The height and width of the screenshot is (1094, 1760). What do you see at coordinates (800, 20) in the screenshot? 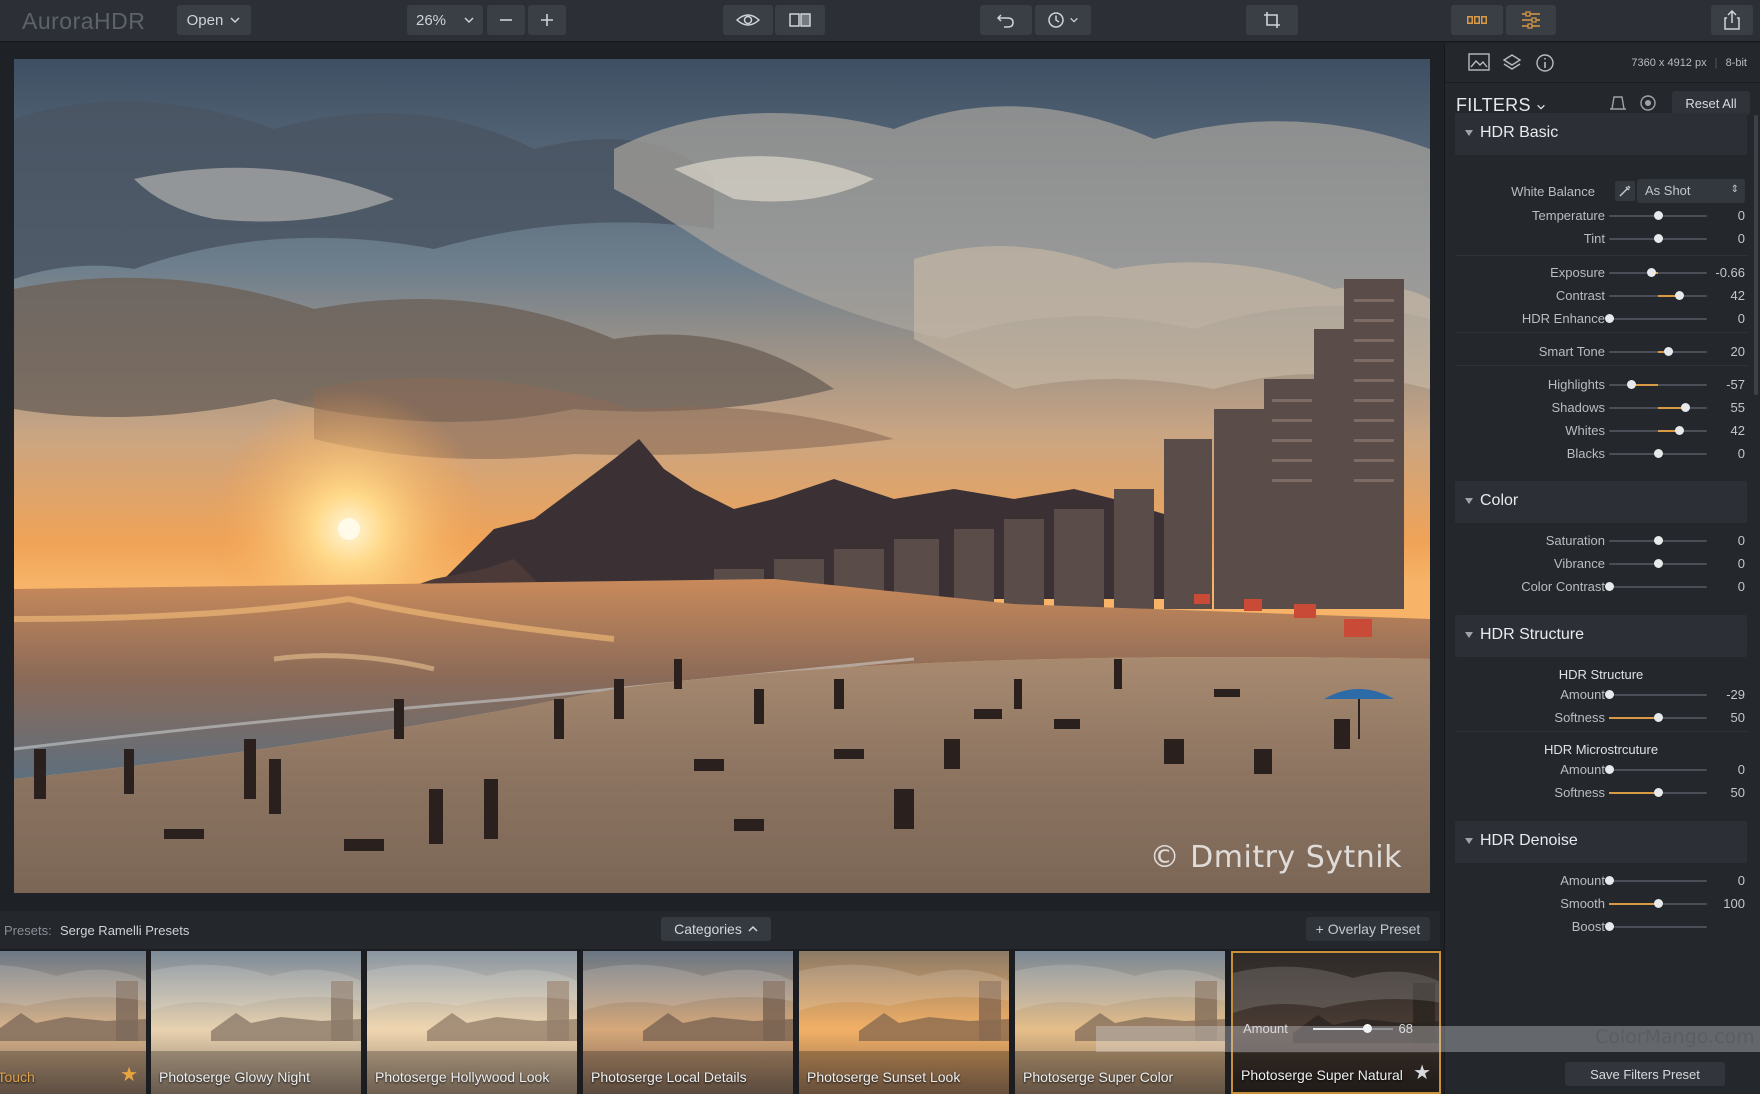
I see `compare-button` at bounding box center [800, 20].